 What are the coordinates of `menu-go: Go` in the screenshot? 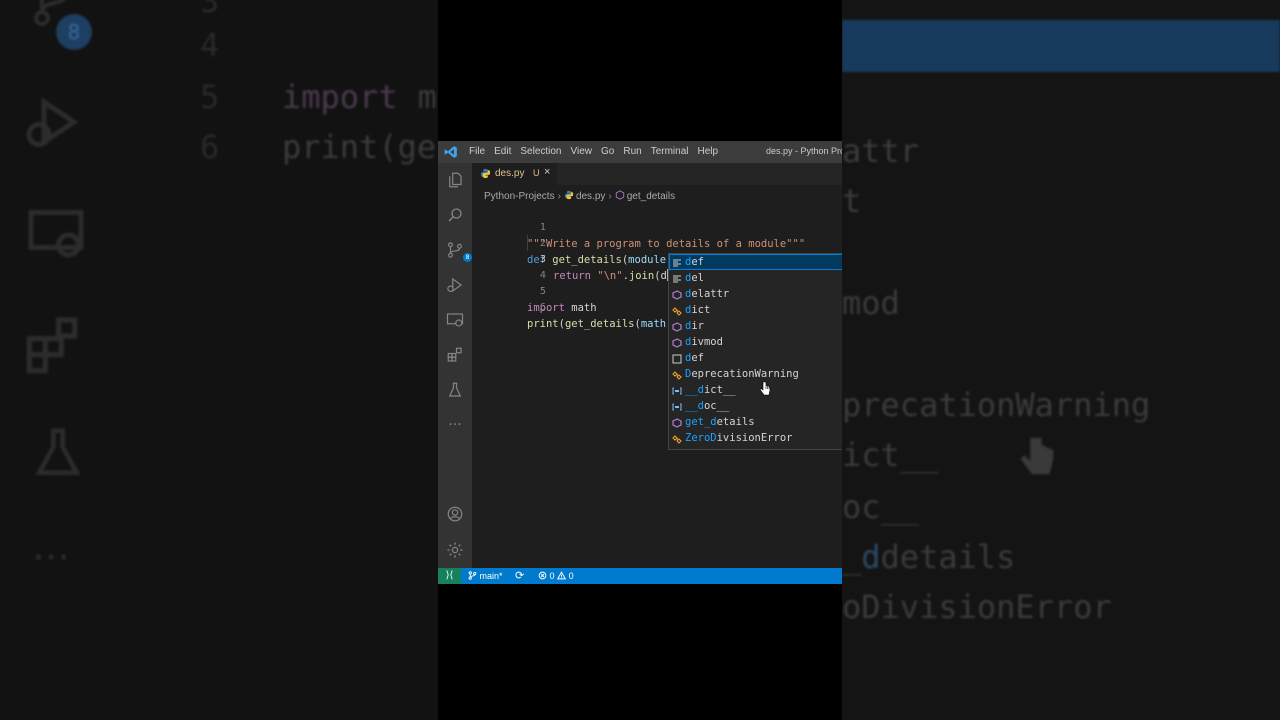 It's located at (607, 151).